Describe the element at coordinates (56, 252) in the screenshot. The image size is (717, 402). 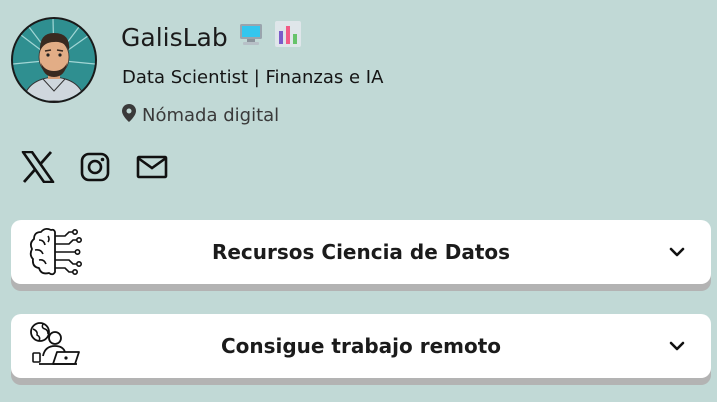
I see `brain-circuit-icon` at that location.